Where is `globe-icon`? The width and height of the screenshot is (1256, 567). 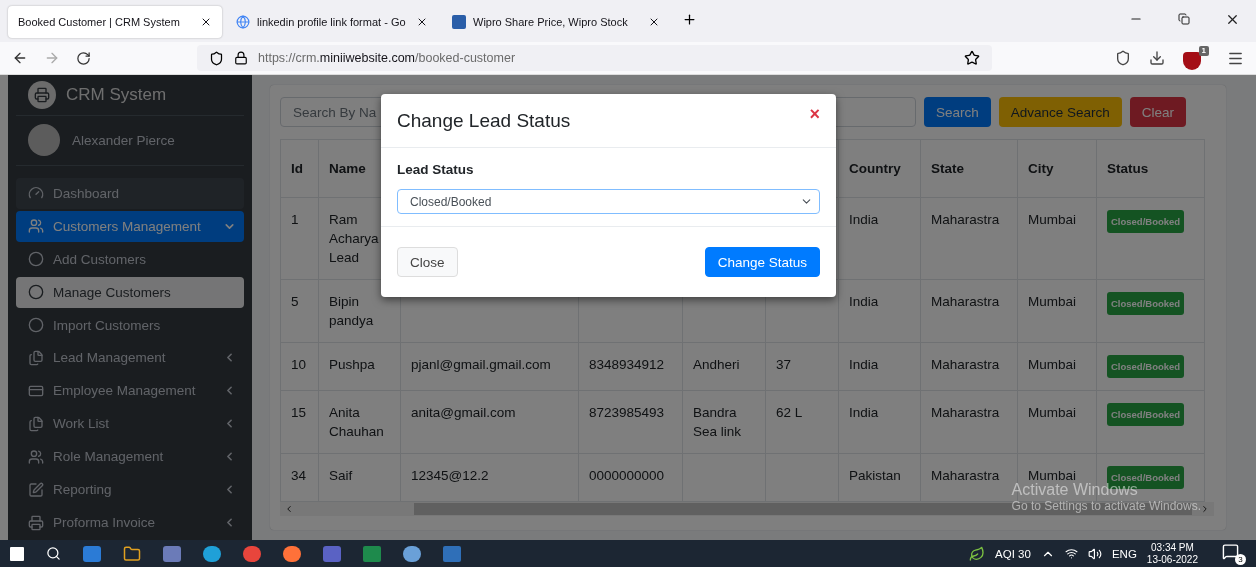
globe-icon is located at coordinates (243, 22).